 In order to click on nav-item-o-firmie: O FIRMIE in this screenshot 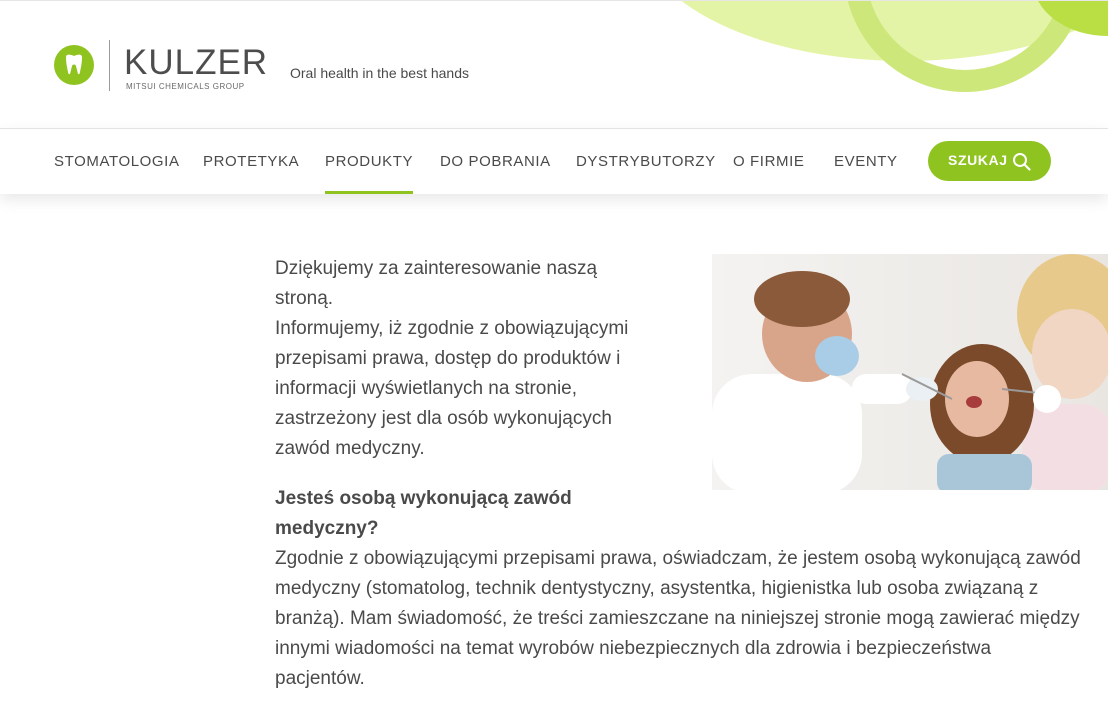, I will do `click(768, 161)`.